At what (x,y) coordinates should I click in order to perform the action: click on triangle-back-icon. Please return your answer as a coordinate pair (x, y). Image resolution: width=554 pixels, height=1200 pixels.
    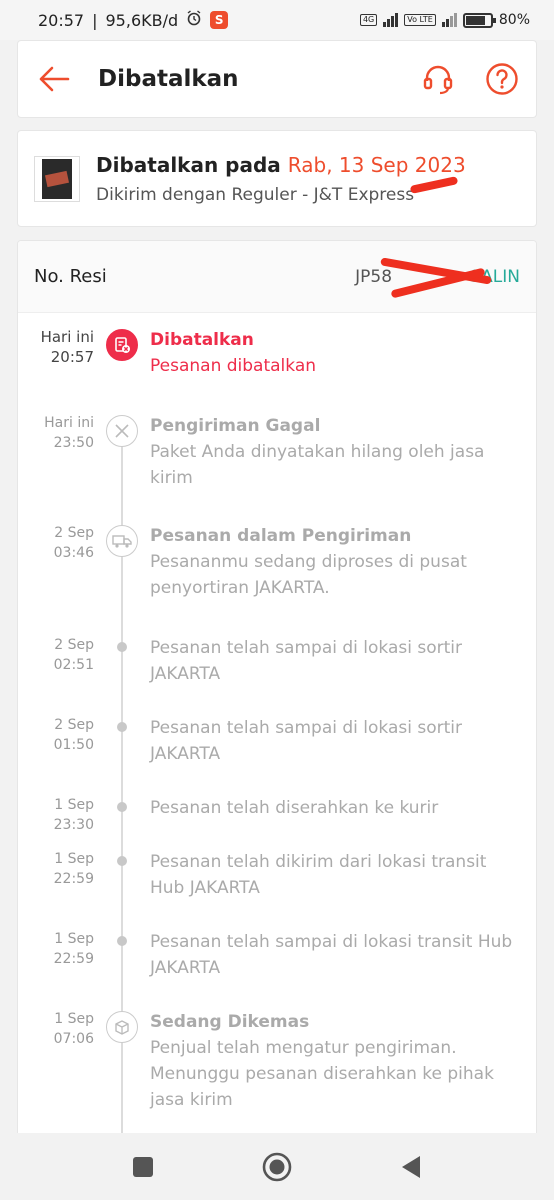
    Looking at the image, I should click on (411, 1166).